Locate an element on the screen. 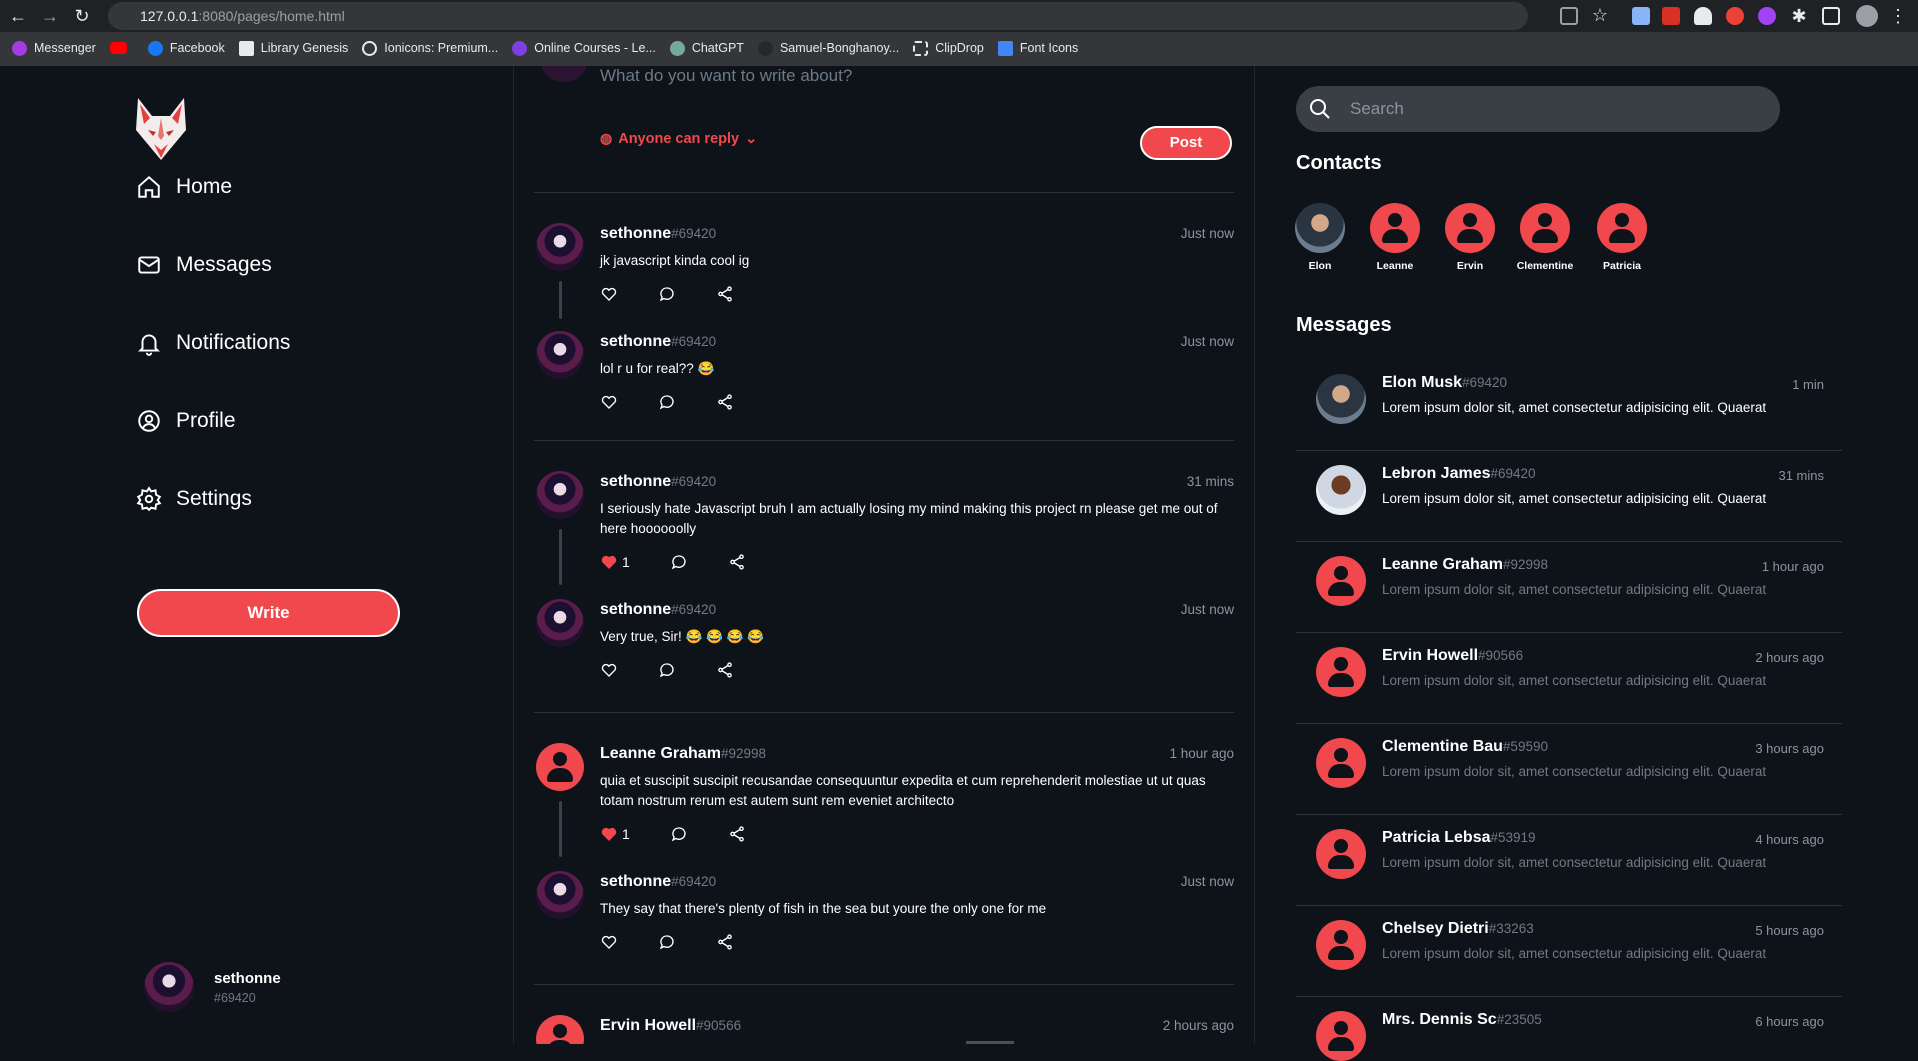  bookmark-item: ChatGPT is located at coordinates (706, 48).